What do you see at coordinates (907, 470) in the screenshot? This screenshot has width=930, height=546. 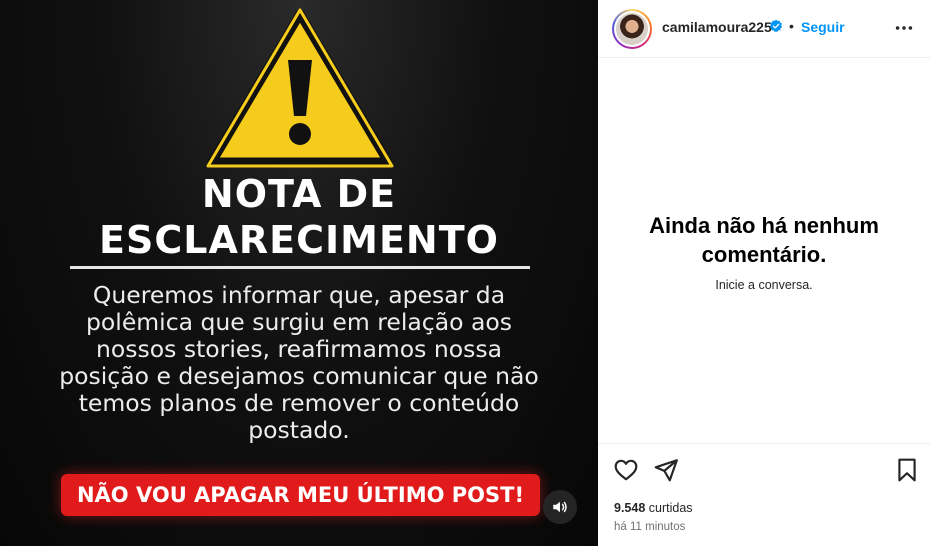 I see `bookmark-icon` at bounding box center [907, 470].